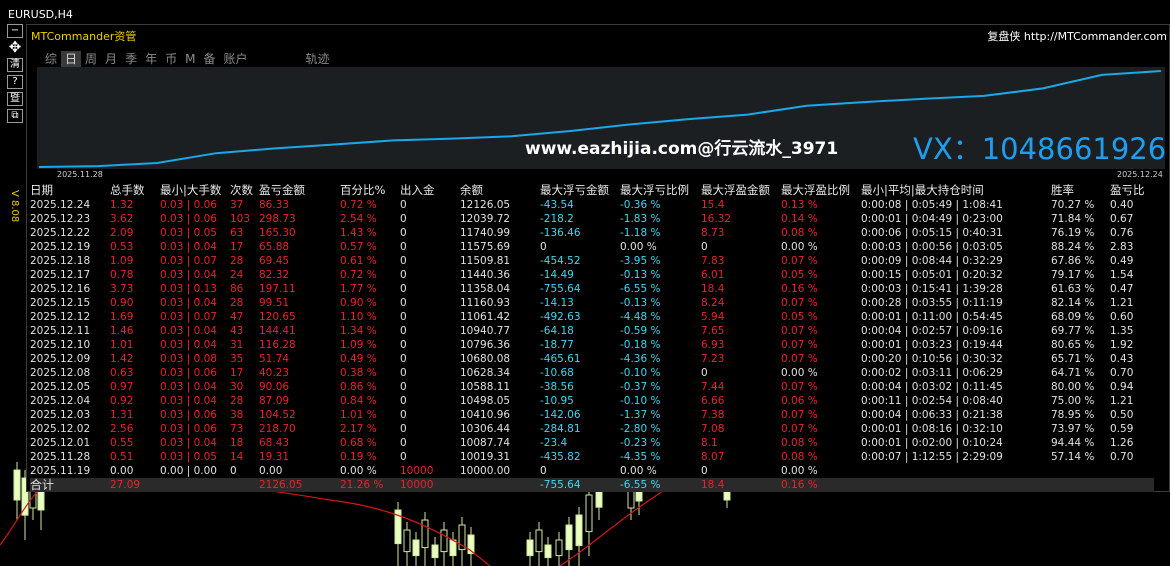 Image resolution: width=1170 pixels, height=566 pixels. I want to click on cell-max-float-loss-pct: -0.10 %, so click(640, 401).